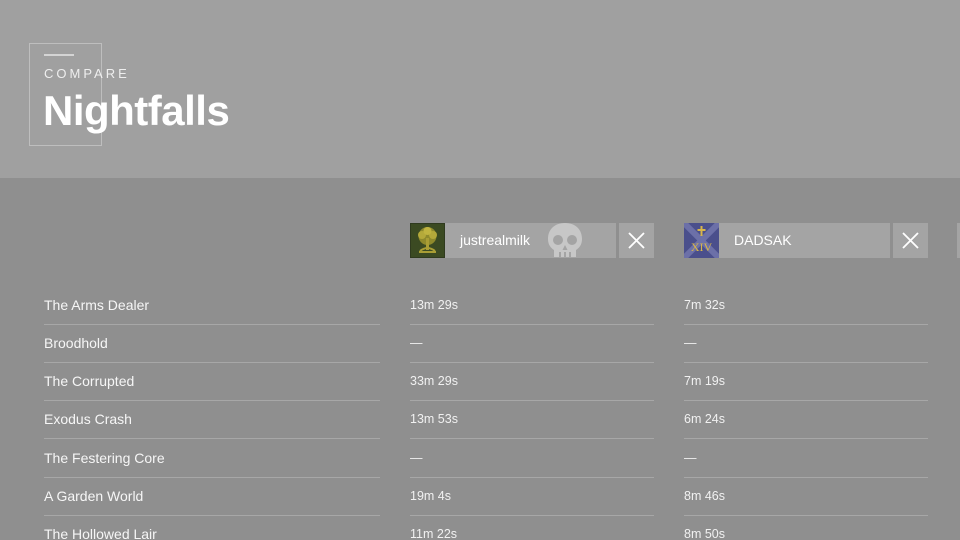 This screenshot has height=540, width=960. Describe the element at coordinates (806, 382) in the screenshot. I see `player-2-time: 7m 19s` at that location.